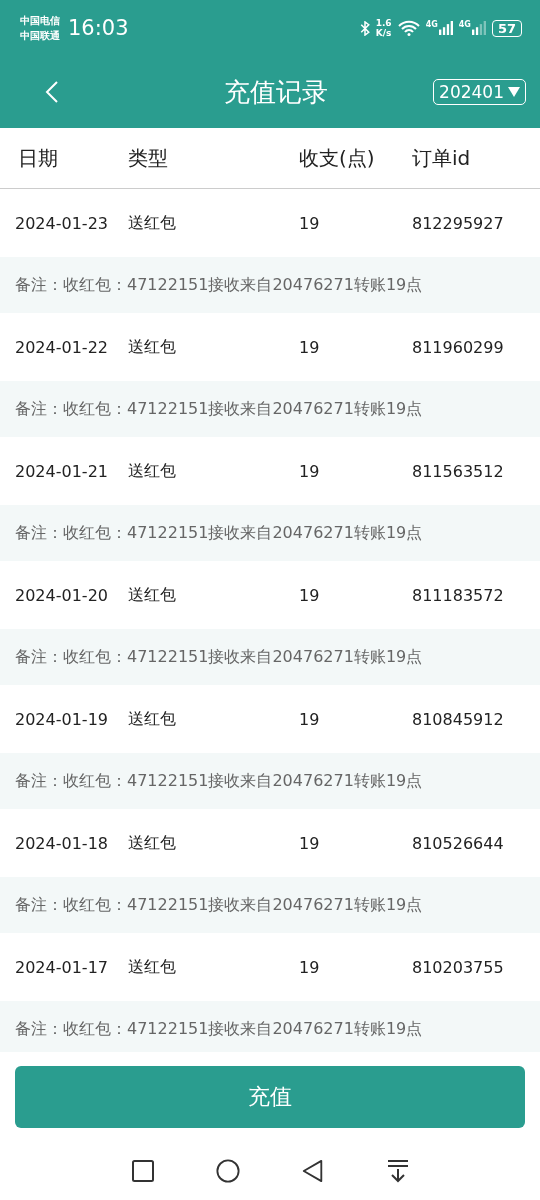 This screenshot has width=540, height=1200. Describe the element at coordinates (61, 347) in the screenshot. I see `date-cell-text: 2024-01-22` at that location.